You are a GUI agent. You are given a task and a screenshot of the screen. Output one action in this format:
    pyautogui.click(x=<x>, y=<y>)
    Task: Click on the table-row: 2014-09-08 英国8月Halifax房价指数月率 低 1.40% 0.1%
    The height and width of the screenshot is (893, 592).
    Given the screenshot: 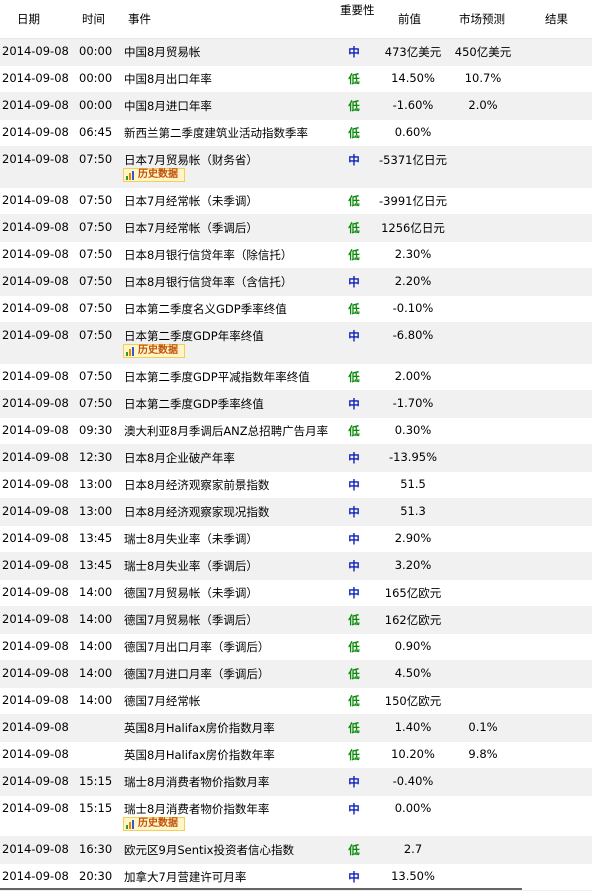 What is the action you would take?
    pyautogui.click(x=296, y=728)
    